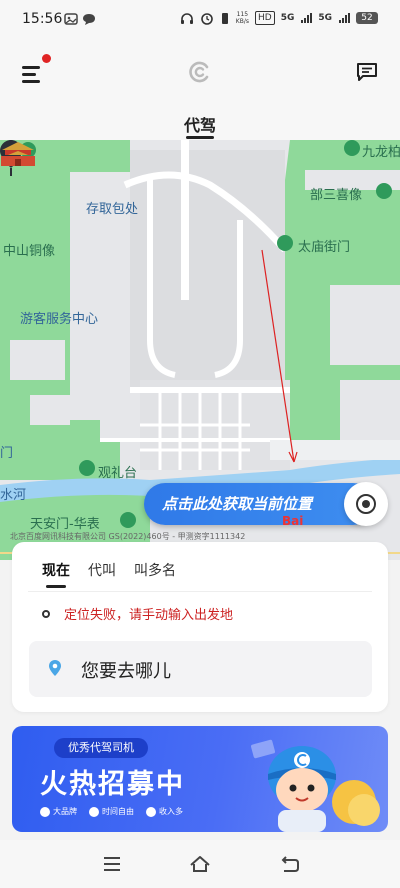 The width and height of the screenshot is (400, 888). I want to click on driver-mascot-icon, so click(315, 785).